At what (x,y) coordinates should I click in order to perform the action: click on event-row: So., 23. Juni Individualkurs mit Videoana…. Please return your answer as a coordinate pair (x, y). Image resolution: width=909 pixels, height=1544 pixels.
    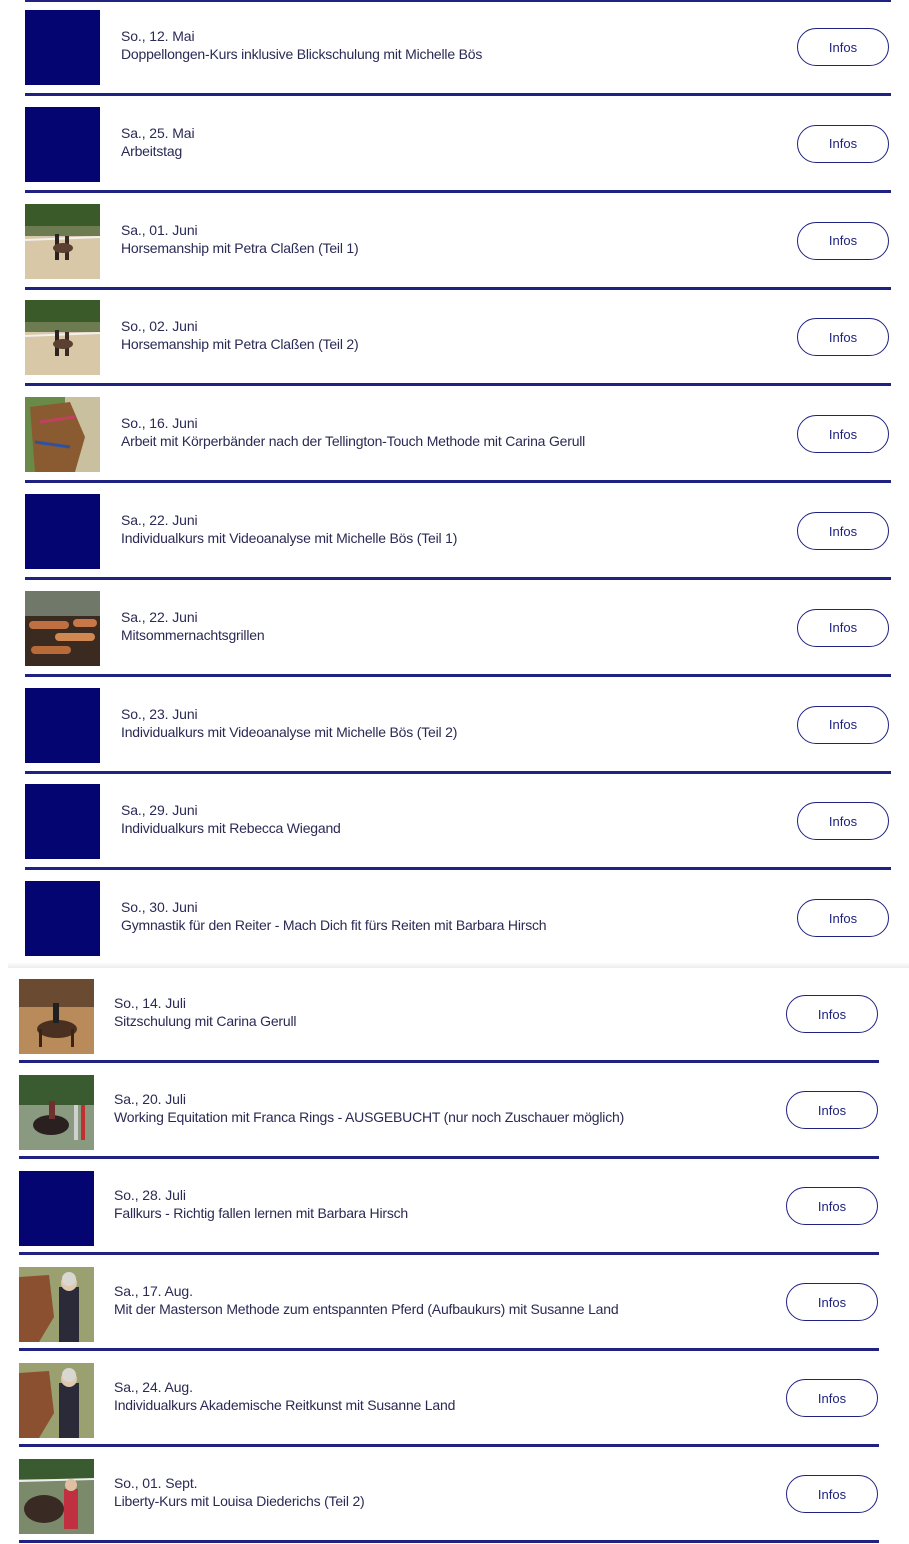
    Looking at the image, I should click on (454, 726).